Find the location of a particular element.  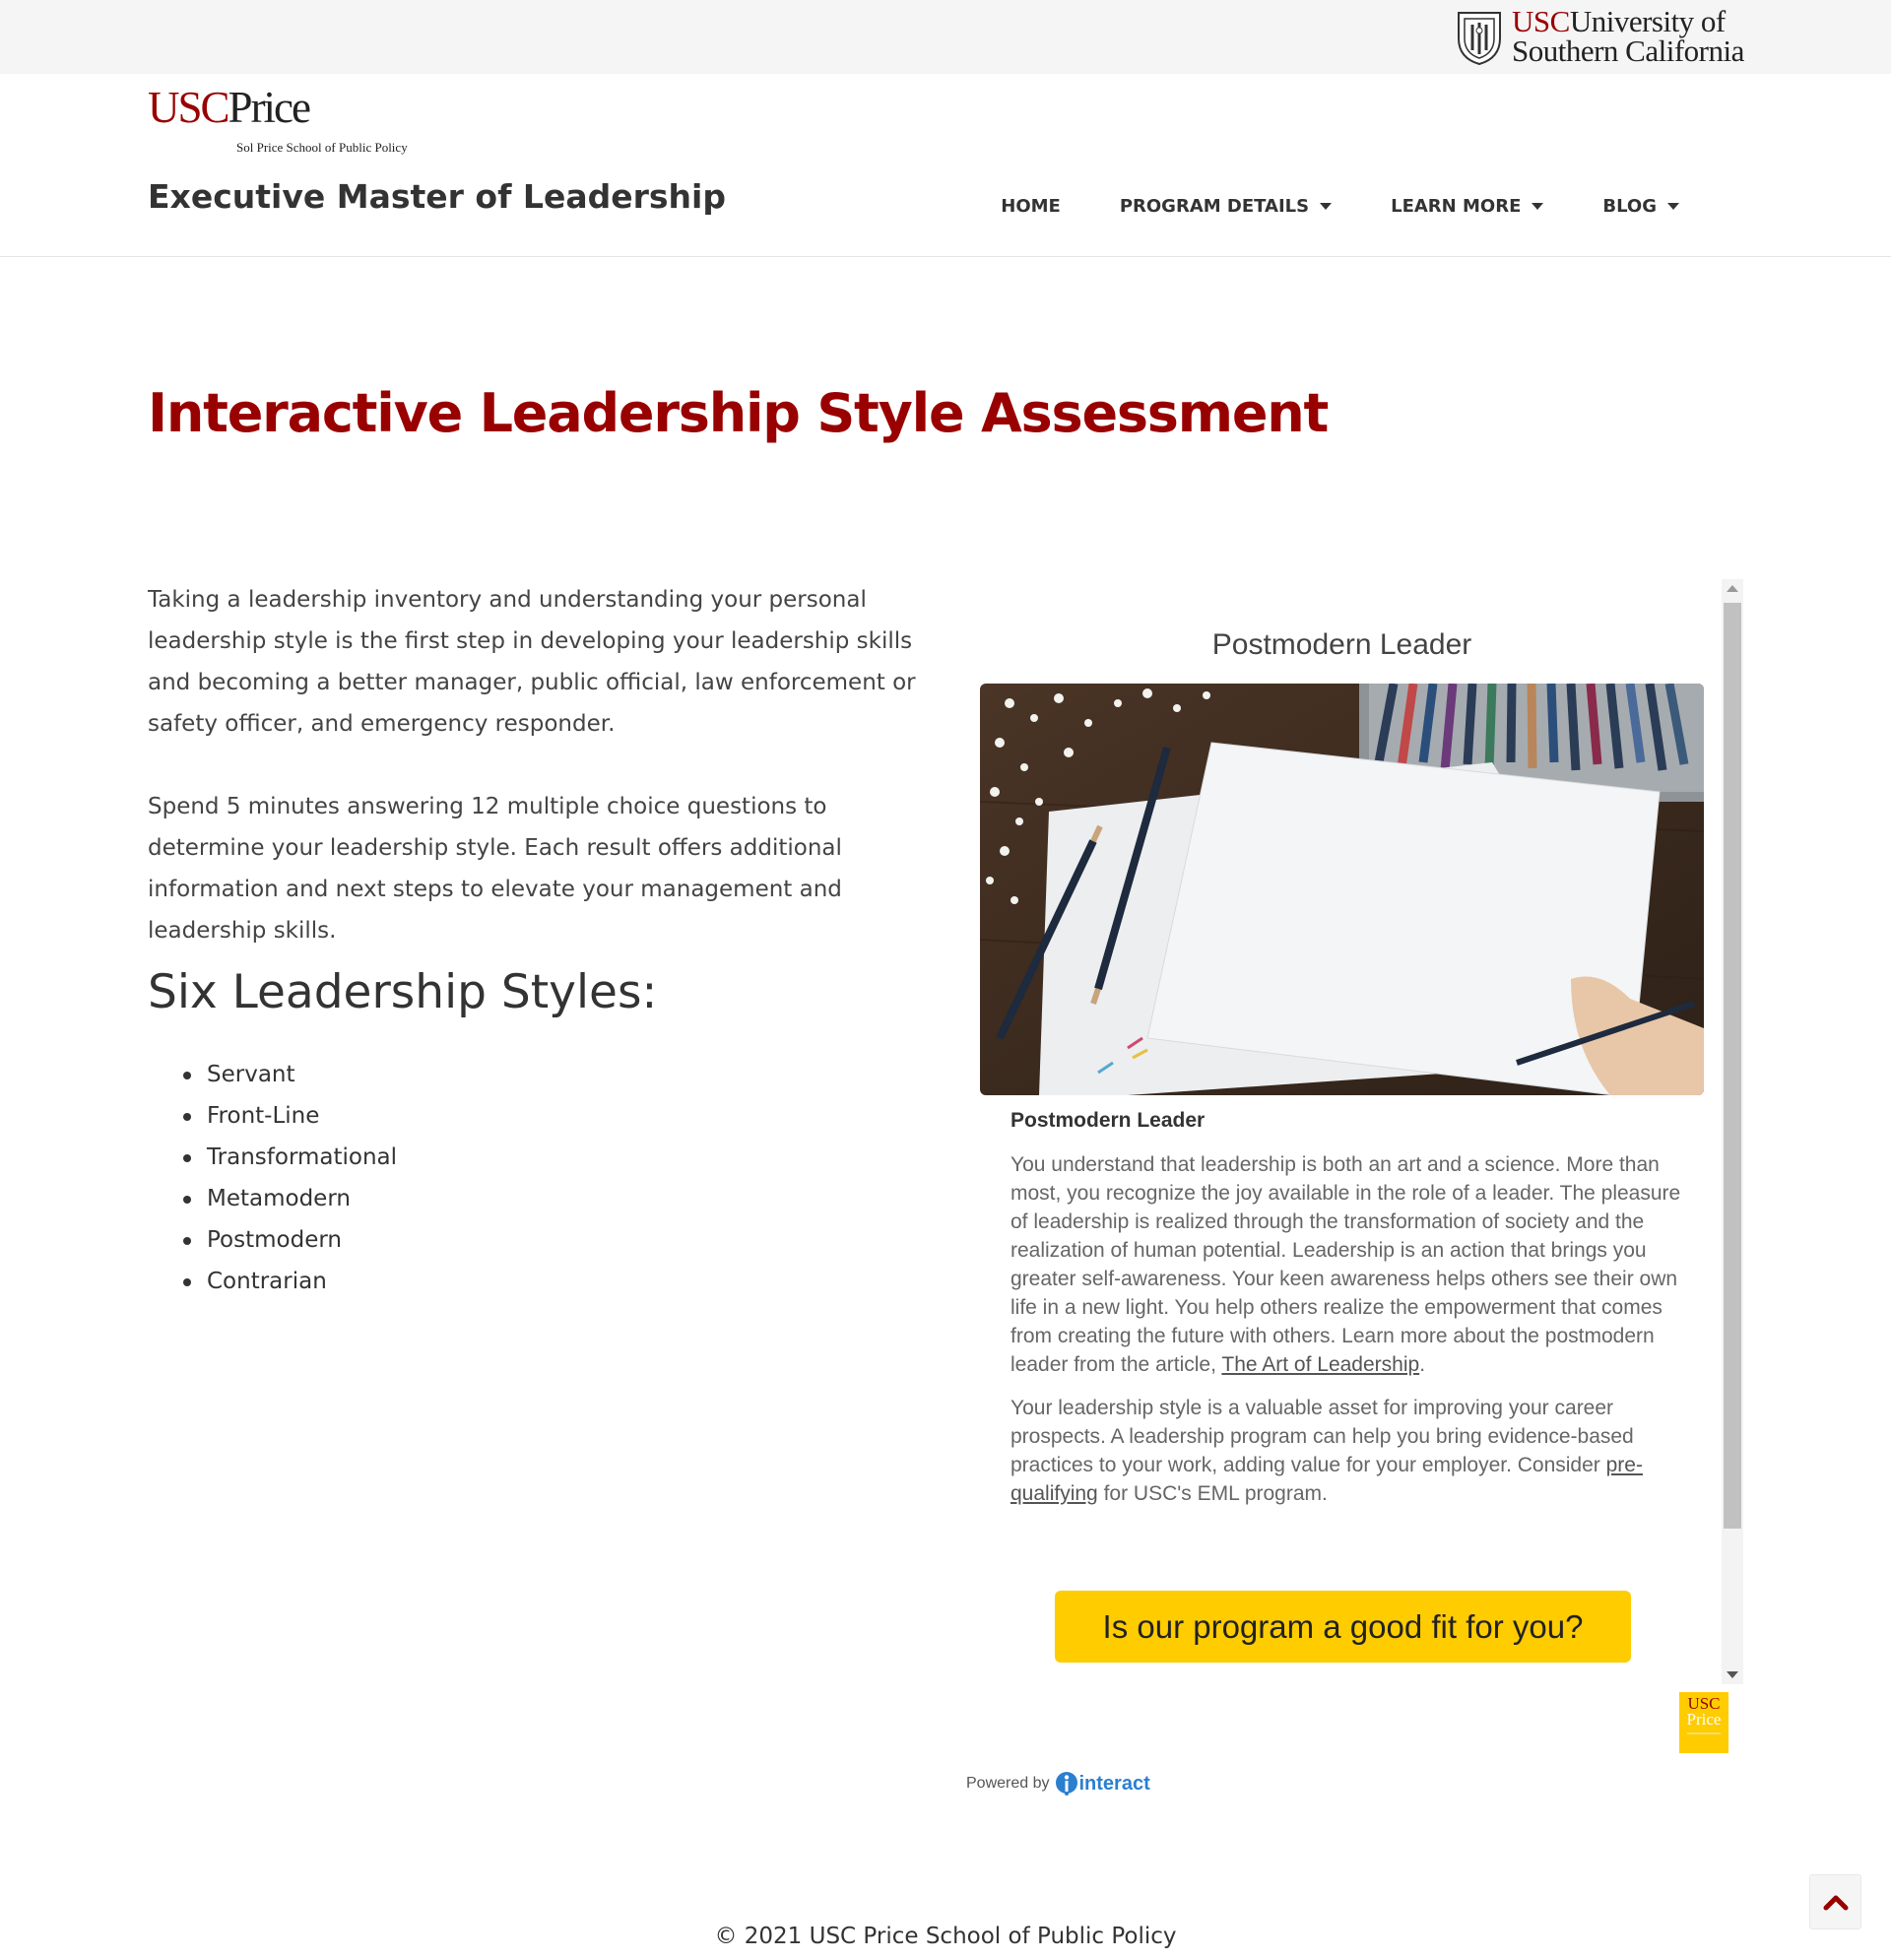

logo-usc: USC is located at coordinates (189, 108).